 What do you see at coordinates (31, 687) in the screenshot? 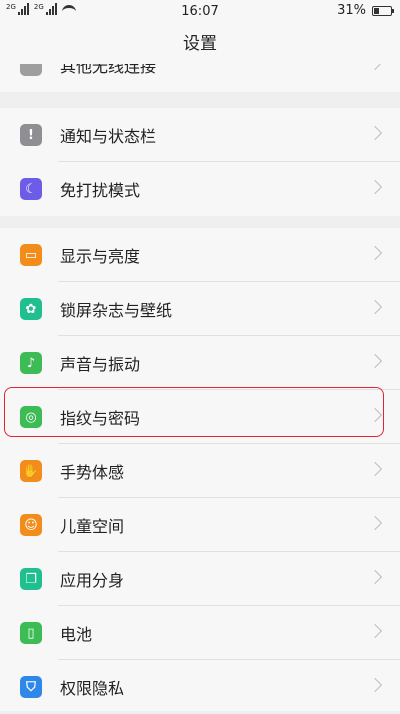
I see `shield-icon: ⛉` at bounding box center [31, 687].